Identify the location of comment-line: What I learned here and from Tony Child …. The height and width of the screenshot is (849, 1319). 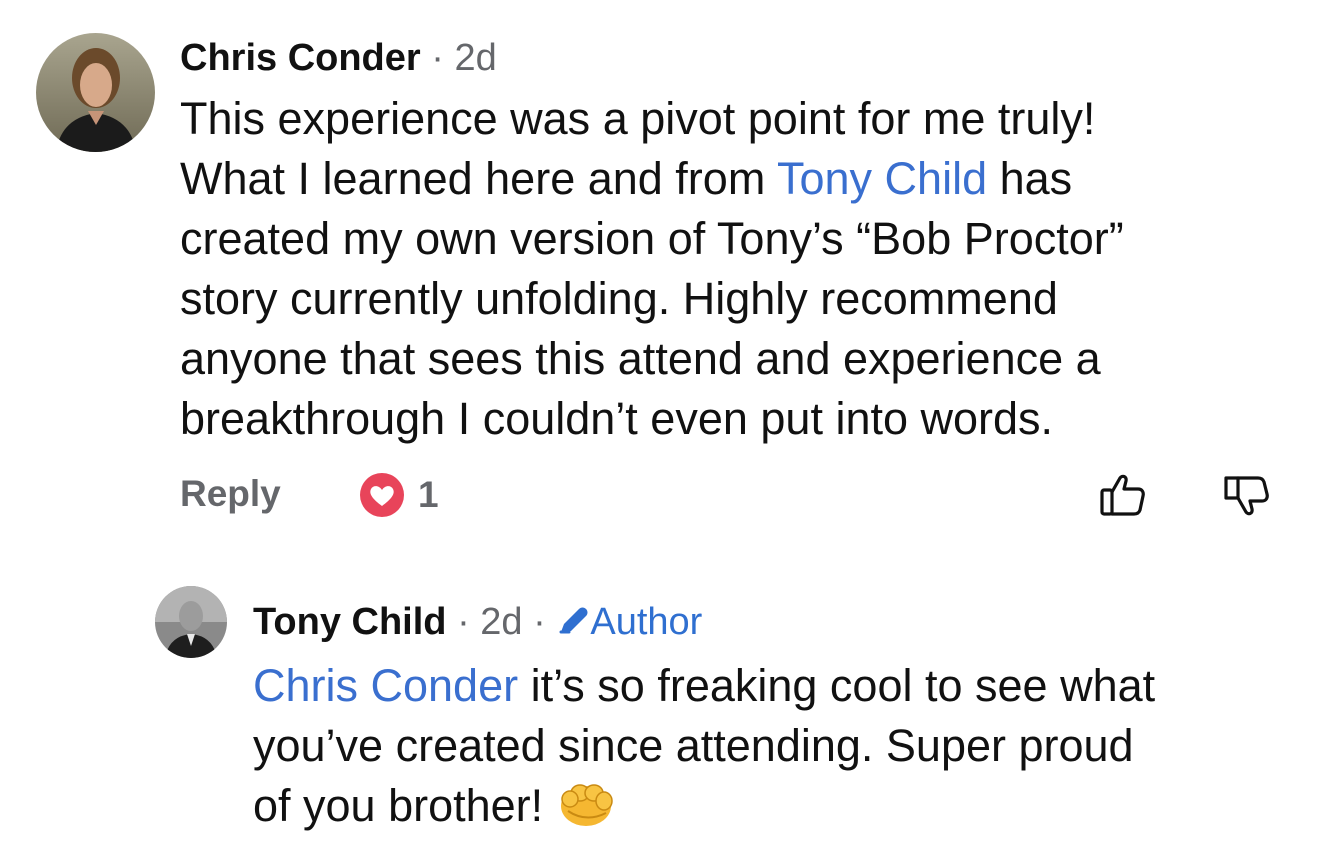
(652, 179).